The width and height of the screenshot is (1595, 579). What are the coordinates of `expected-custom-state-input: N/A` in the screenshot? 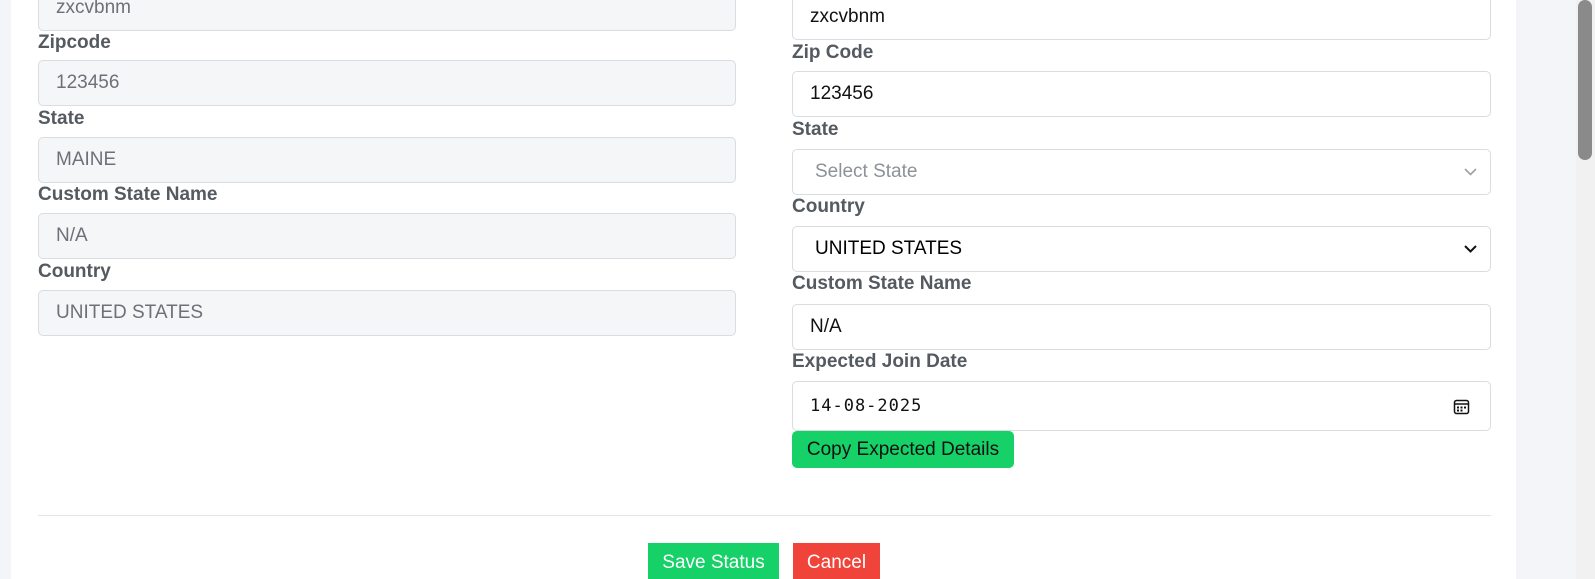 It's located at (1141, 327).